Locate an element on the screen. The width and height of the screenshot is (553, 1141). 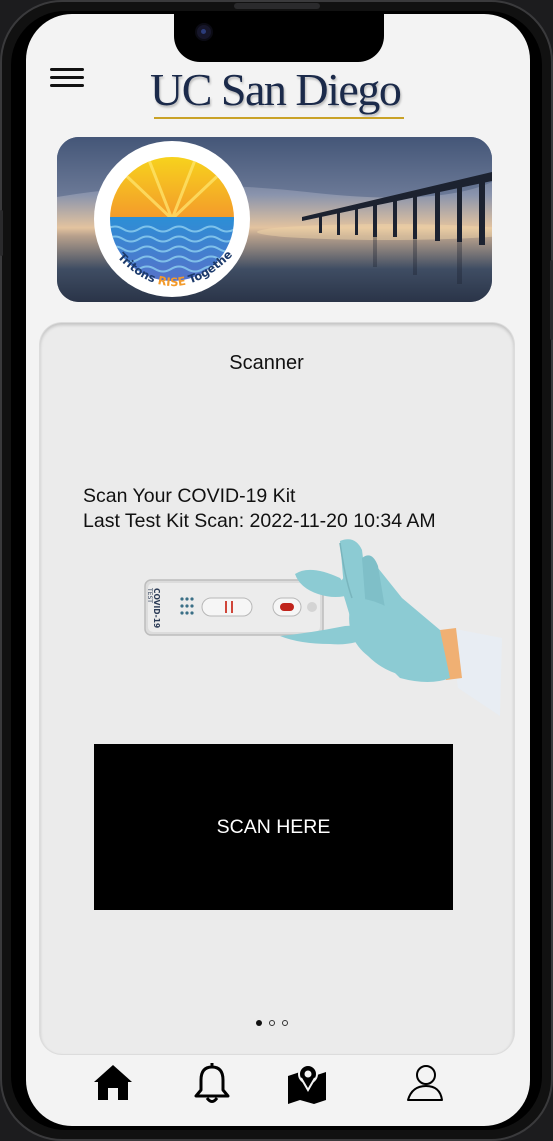
scan-here-button: SCAN HERE is located at coordinates (273, 827).